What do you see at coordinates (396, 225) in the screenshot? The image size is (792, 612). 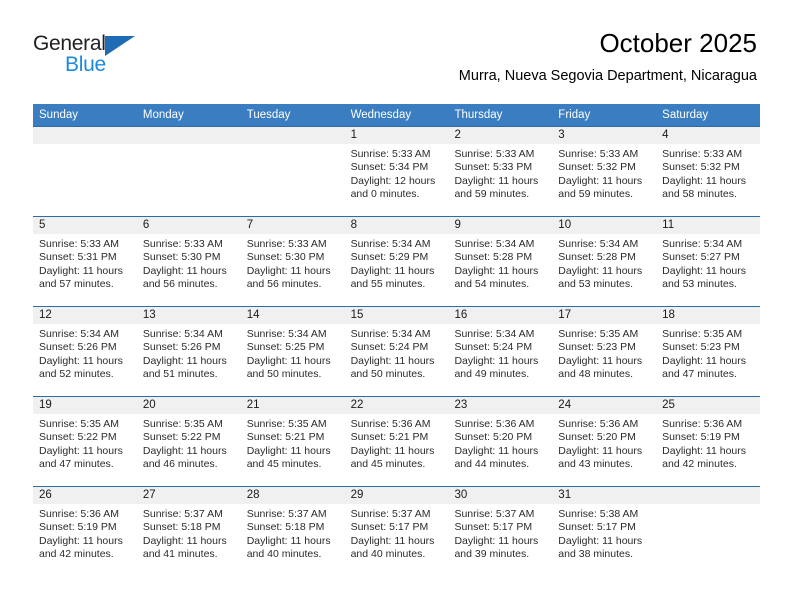 I see `day-number: 8` at bounding box center [396, 225].